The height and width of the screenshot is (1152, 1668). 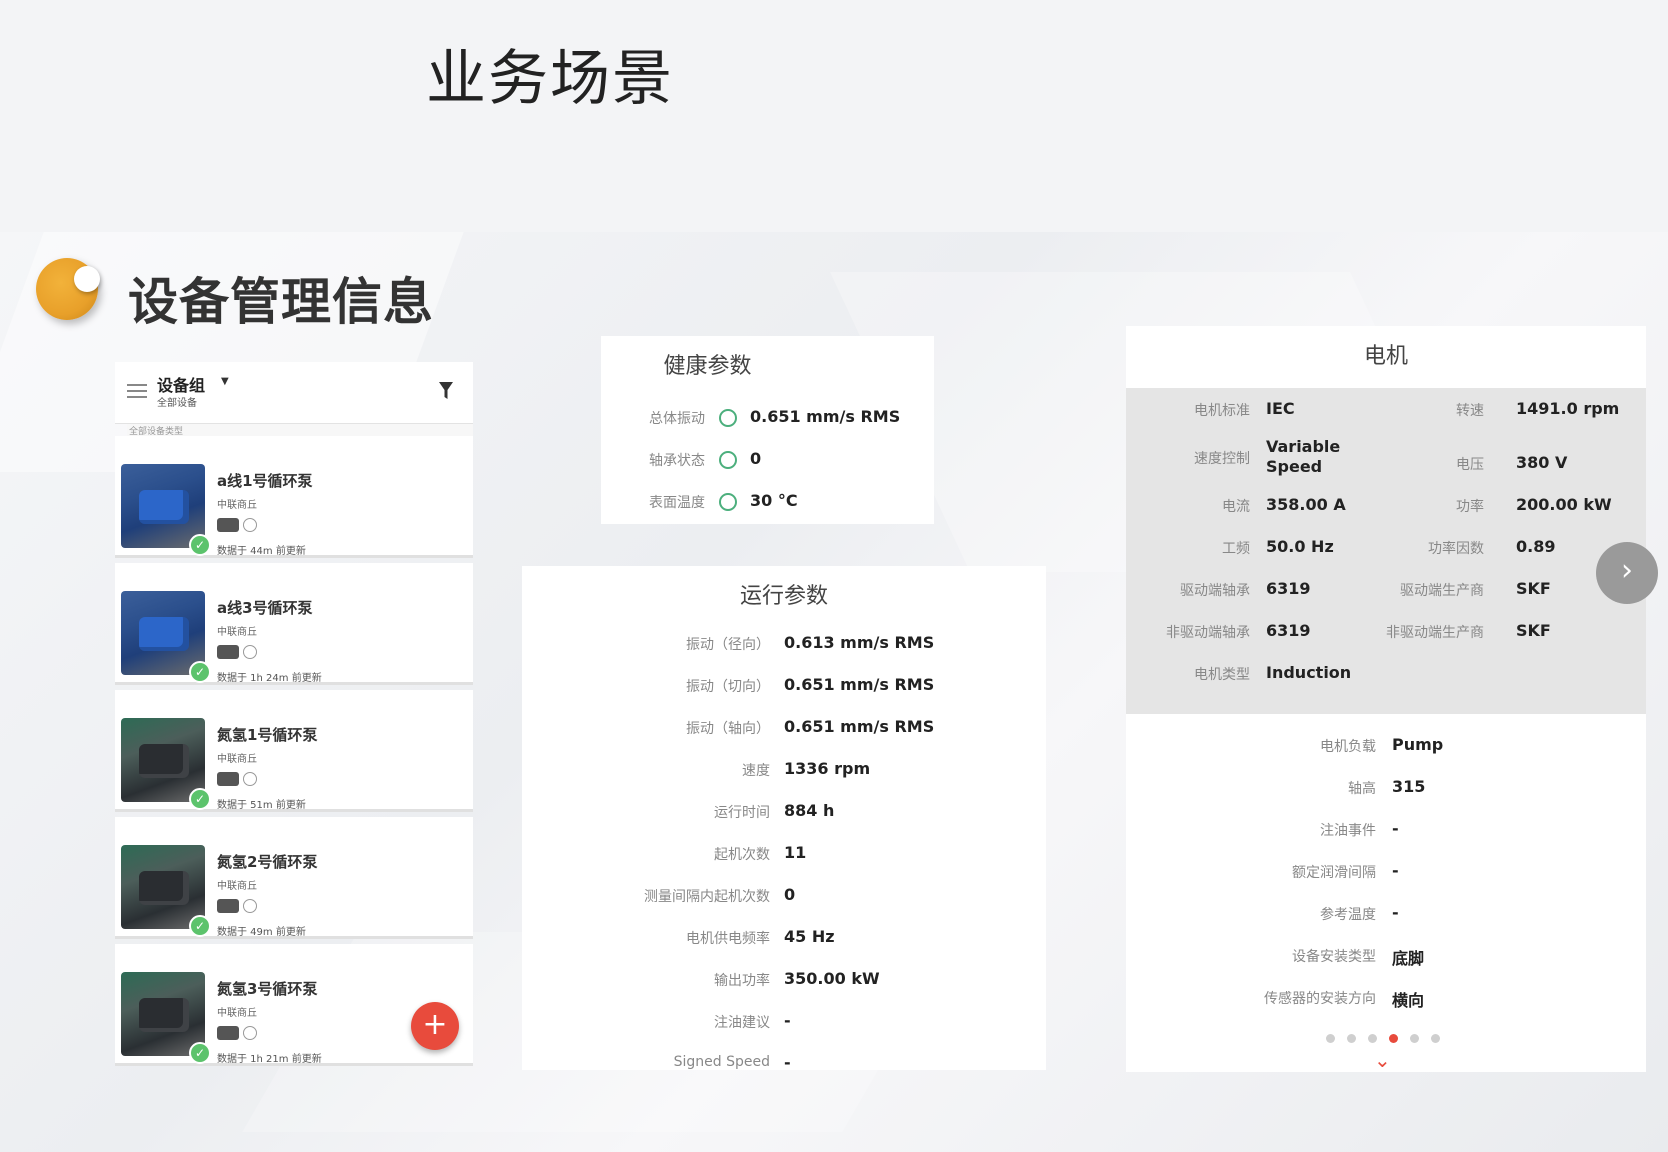 I want to click on operation-param-value: 0.651 mm/s RMS, so click(x=859, y=684).